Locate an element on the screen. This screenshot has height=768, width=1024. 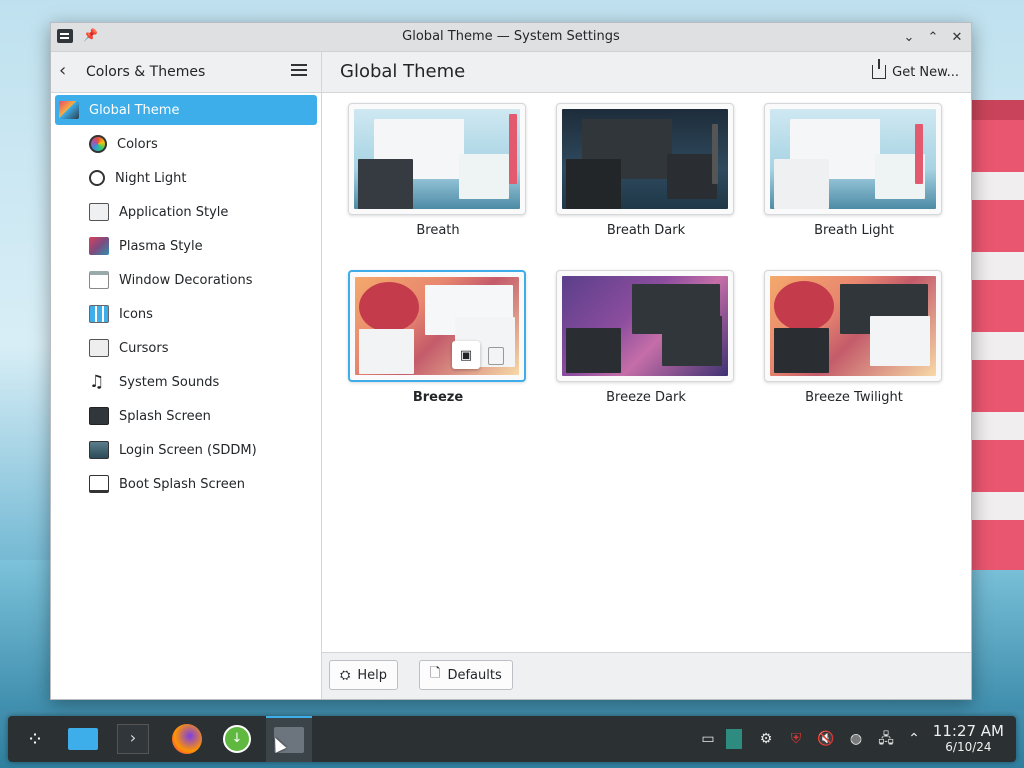
network-icon: 🖧 is located at coordinates (886, 739).